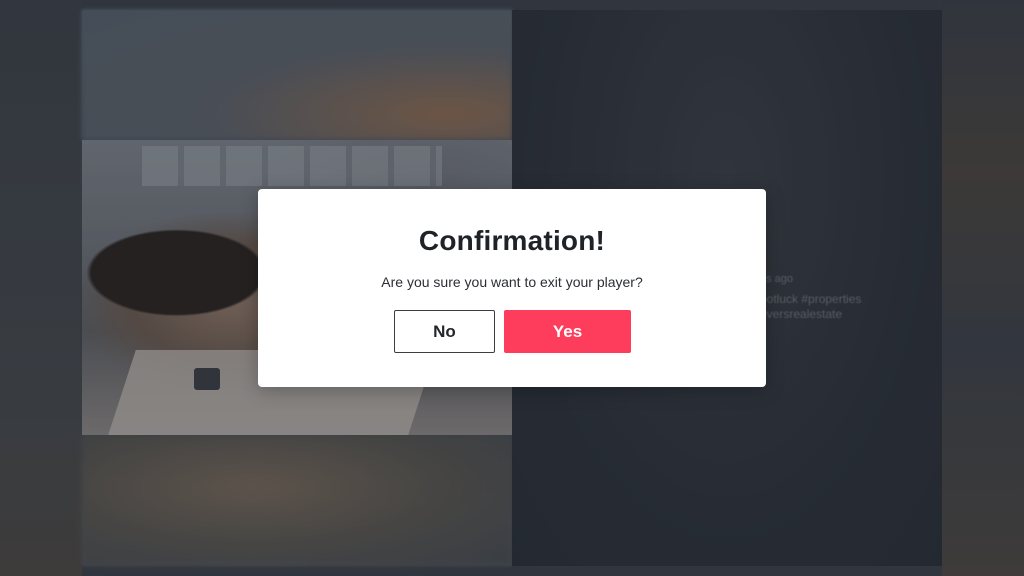  I want to click on no-button: No, so click(444, 331).